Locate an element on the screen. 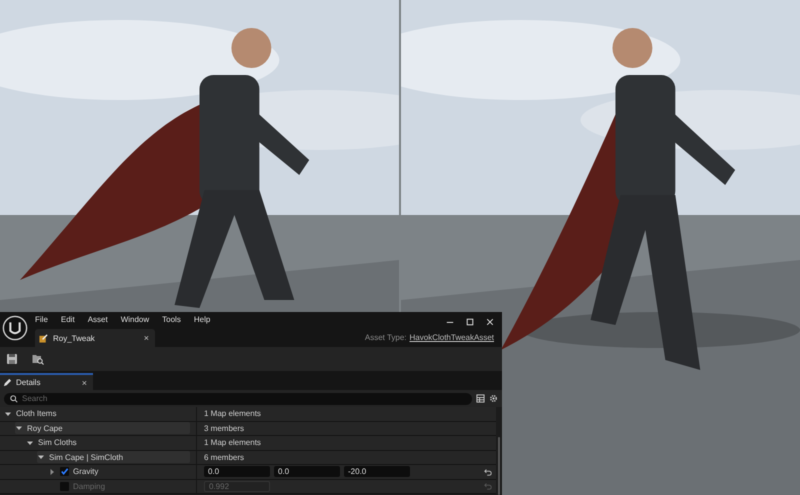  tab-title: Roy_Tweak is located at coordinates (74, 338).